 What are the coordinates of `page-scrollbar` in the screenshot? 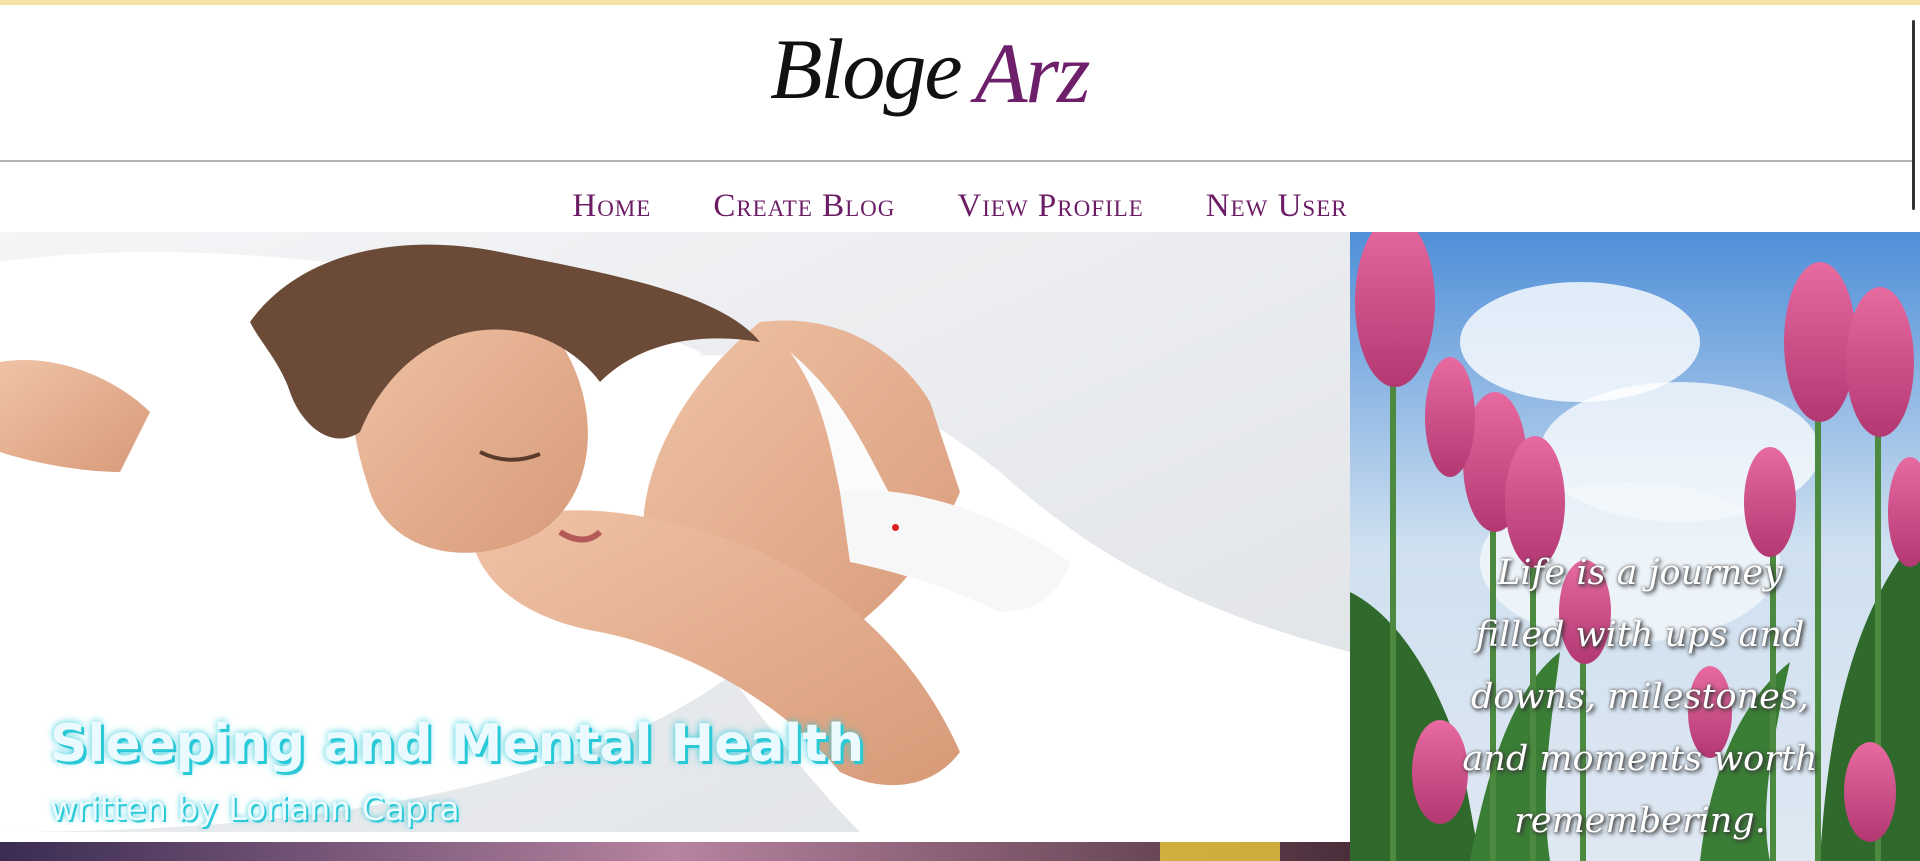 It's located at (1913, 115).